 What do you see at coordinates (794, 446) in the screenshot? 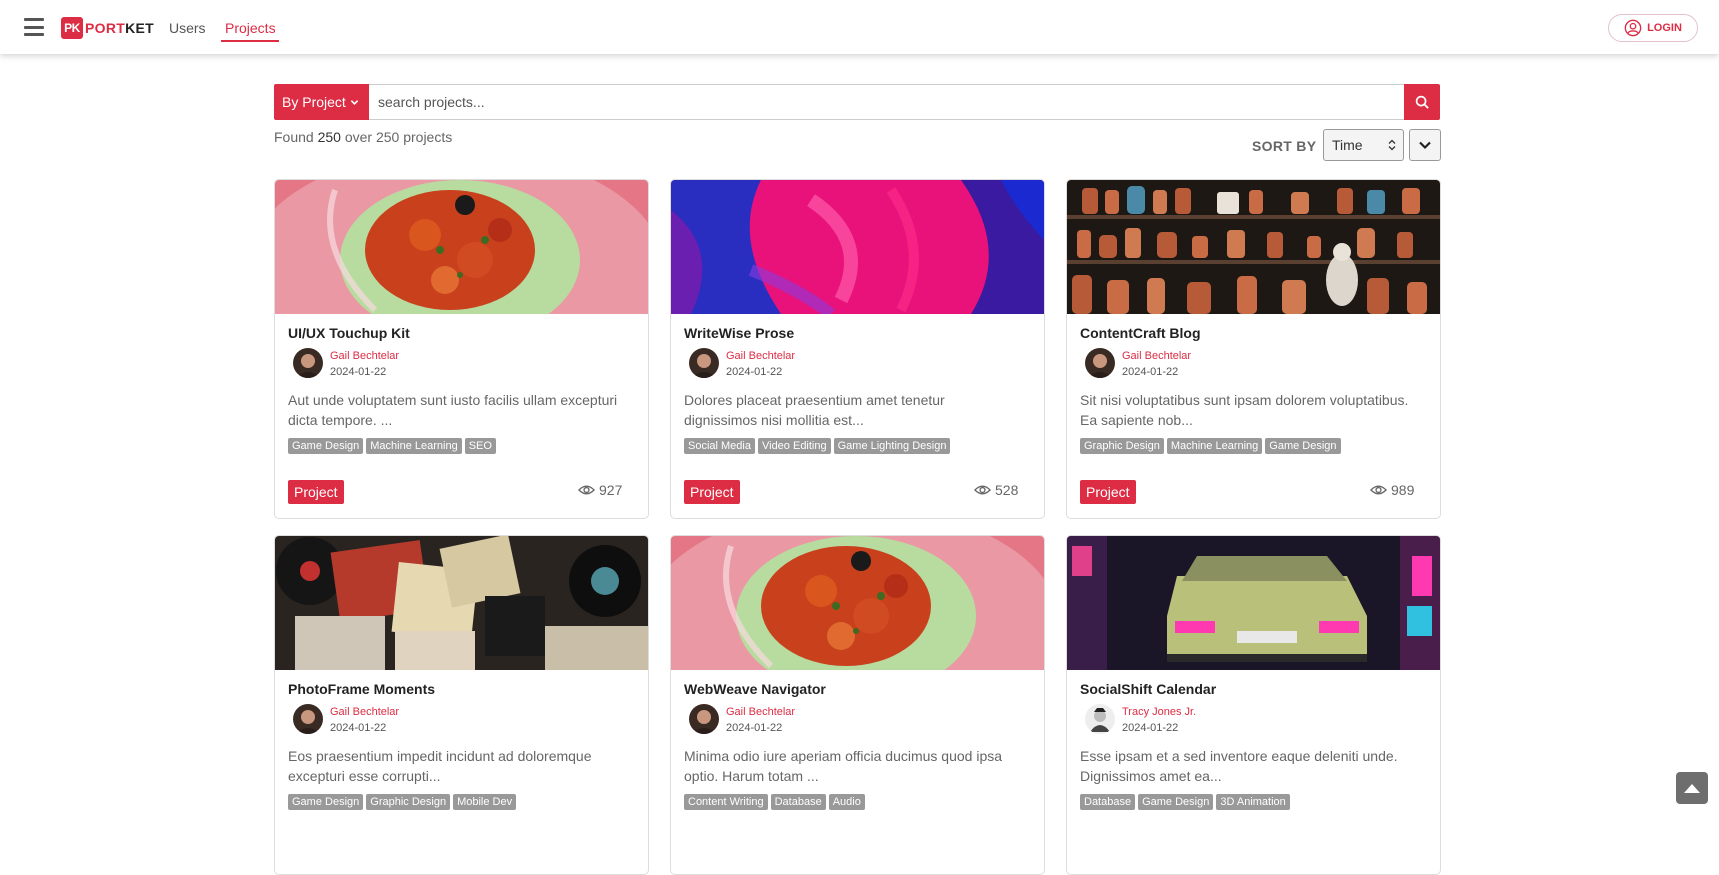
I see `tag: Video Editing` at bounding box center [794, 446].